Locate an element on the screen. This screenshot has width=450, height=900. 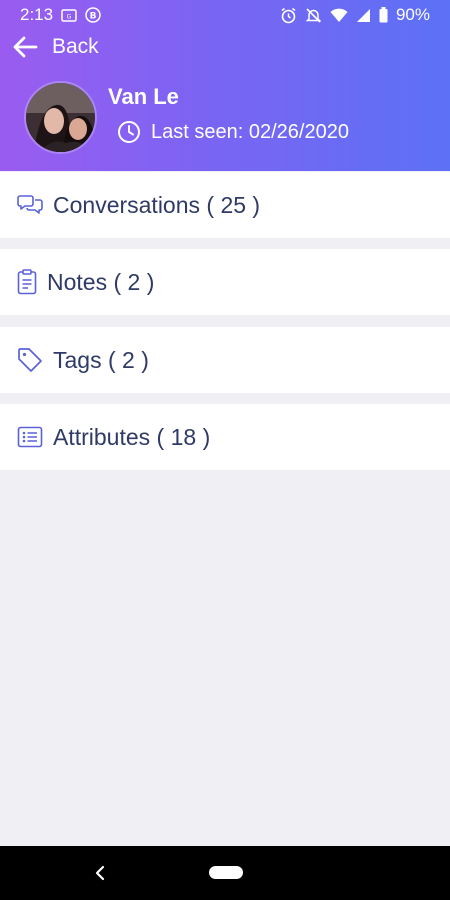
system-nav-bar is located at coordinates (225, 873).